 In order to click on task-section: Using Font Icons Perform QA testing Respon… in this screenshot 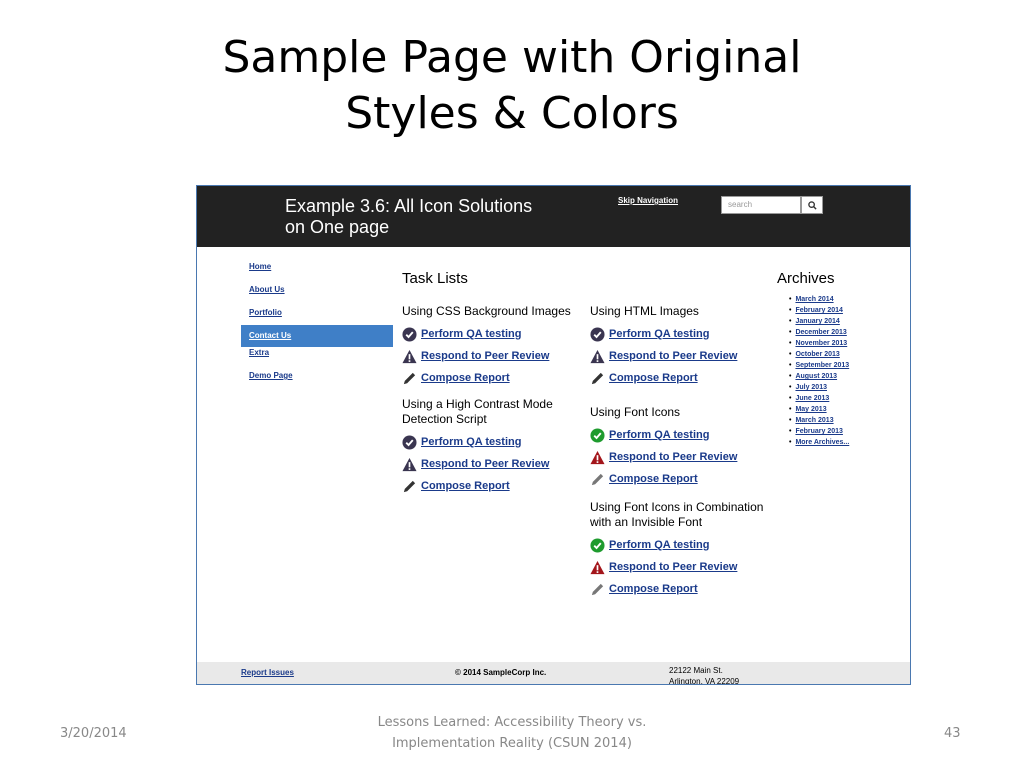, I will do `click(680, 447)`.